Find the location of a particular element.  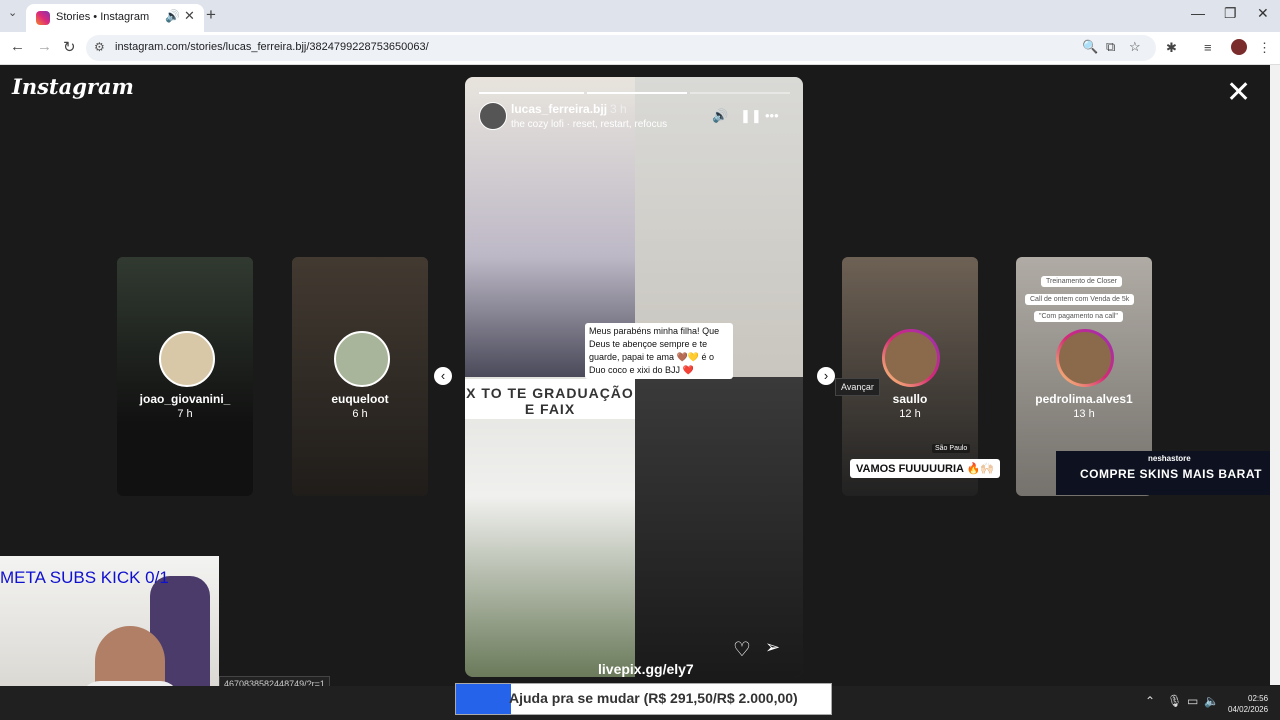

share-icon: ➢ is located at coordinates (772, 647).